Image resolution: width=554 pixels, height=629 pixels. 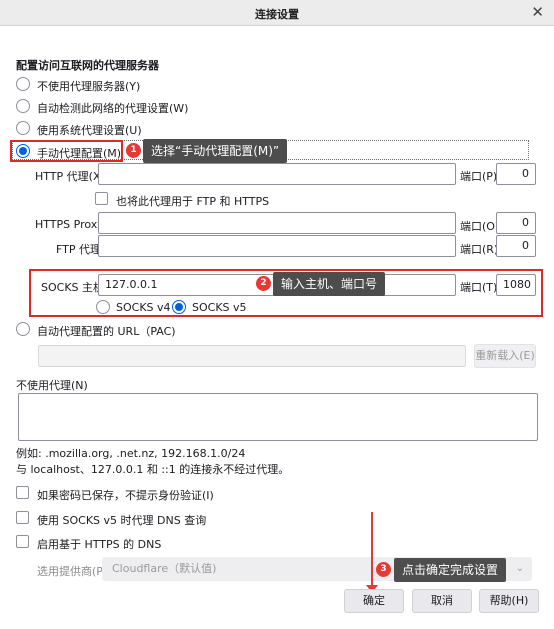 I want to click on radio-socks-v4, so click(x=103, y=307).